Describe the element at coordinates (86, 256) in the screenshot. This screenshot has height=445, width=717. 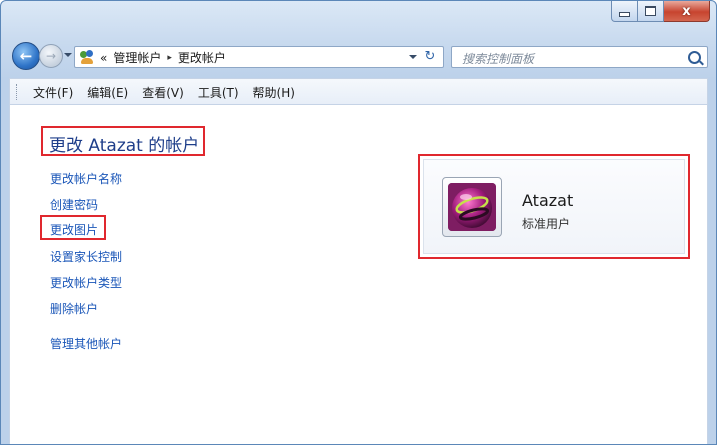
I see `task-link-parental-controls: 设置家长控制` at that location.